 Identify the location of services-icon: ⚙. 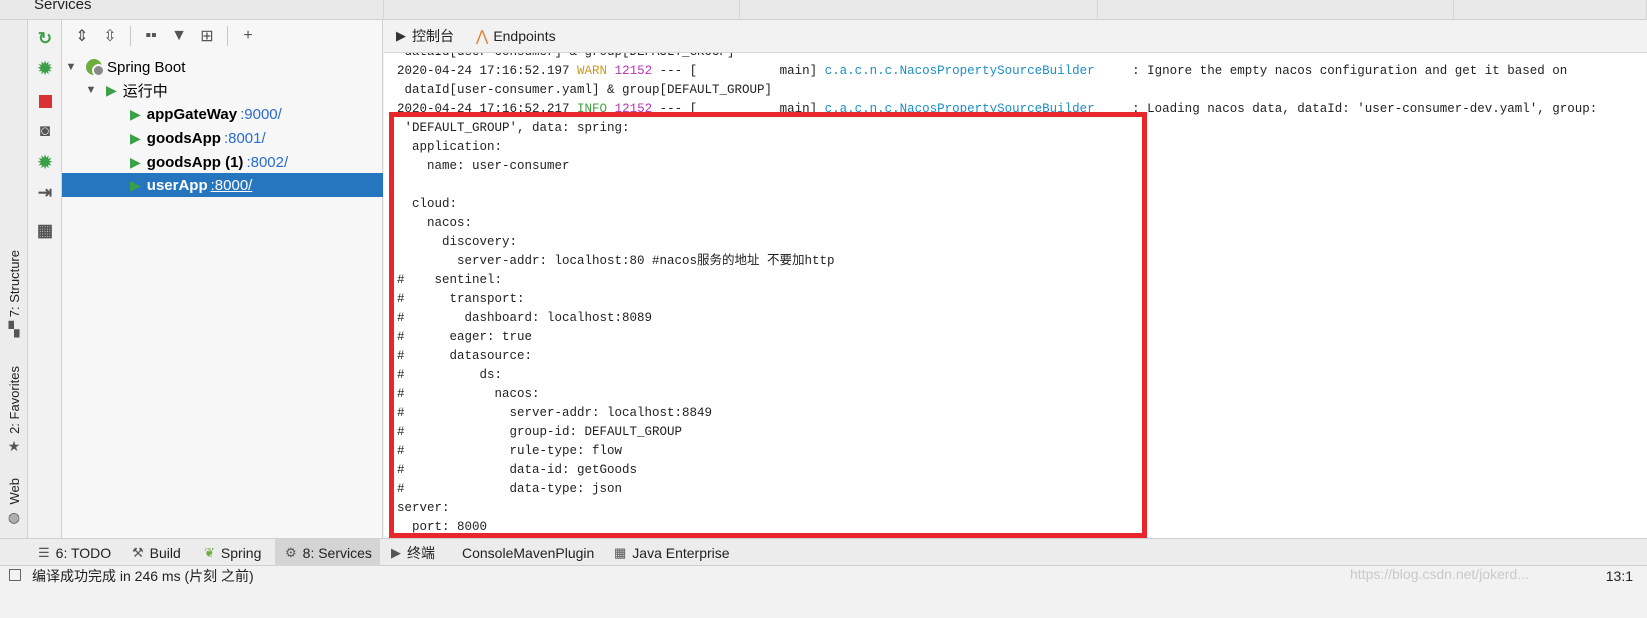
(291, 552).